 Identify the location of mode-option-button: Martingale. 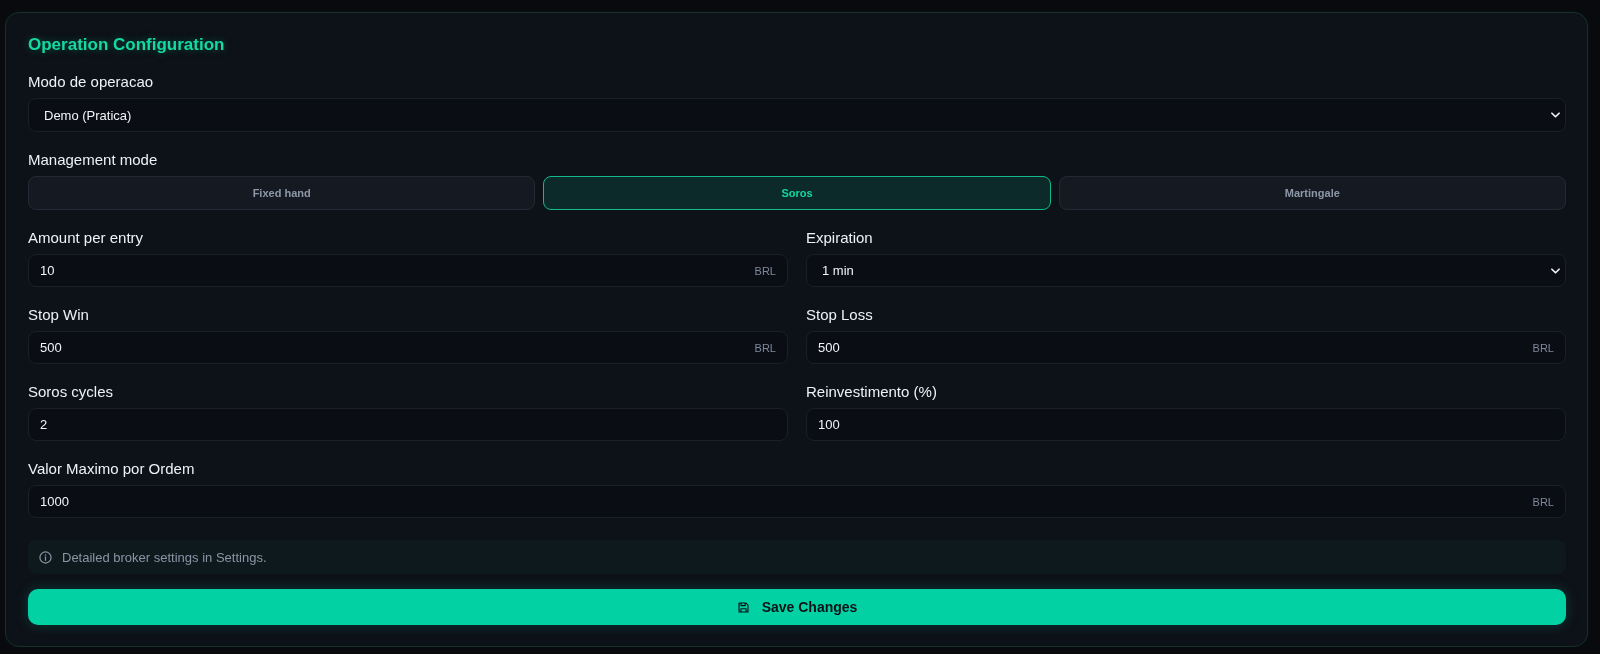
(1312, 193).